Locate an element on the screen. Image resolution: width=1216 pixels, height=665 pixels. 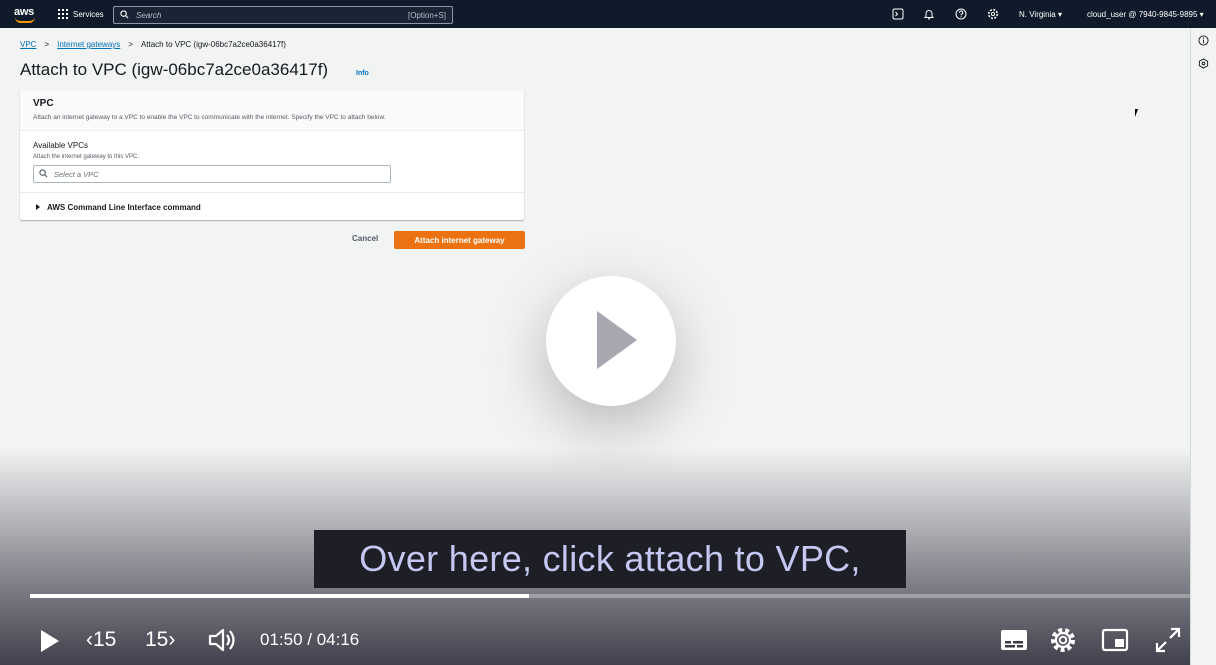
available-vpcs-label: Available VPCs is located at coordinates (60, 145).